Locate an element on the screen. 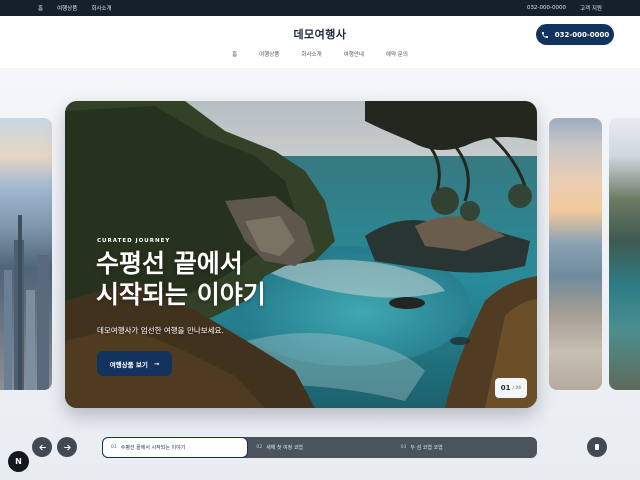  cta-label: 여행상품 보기 is located at coordinates (128, 364).